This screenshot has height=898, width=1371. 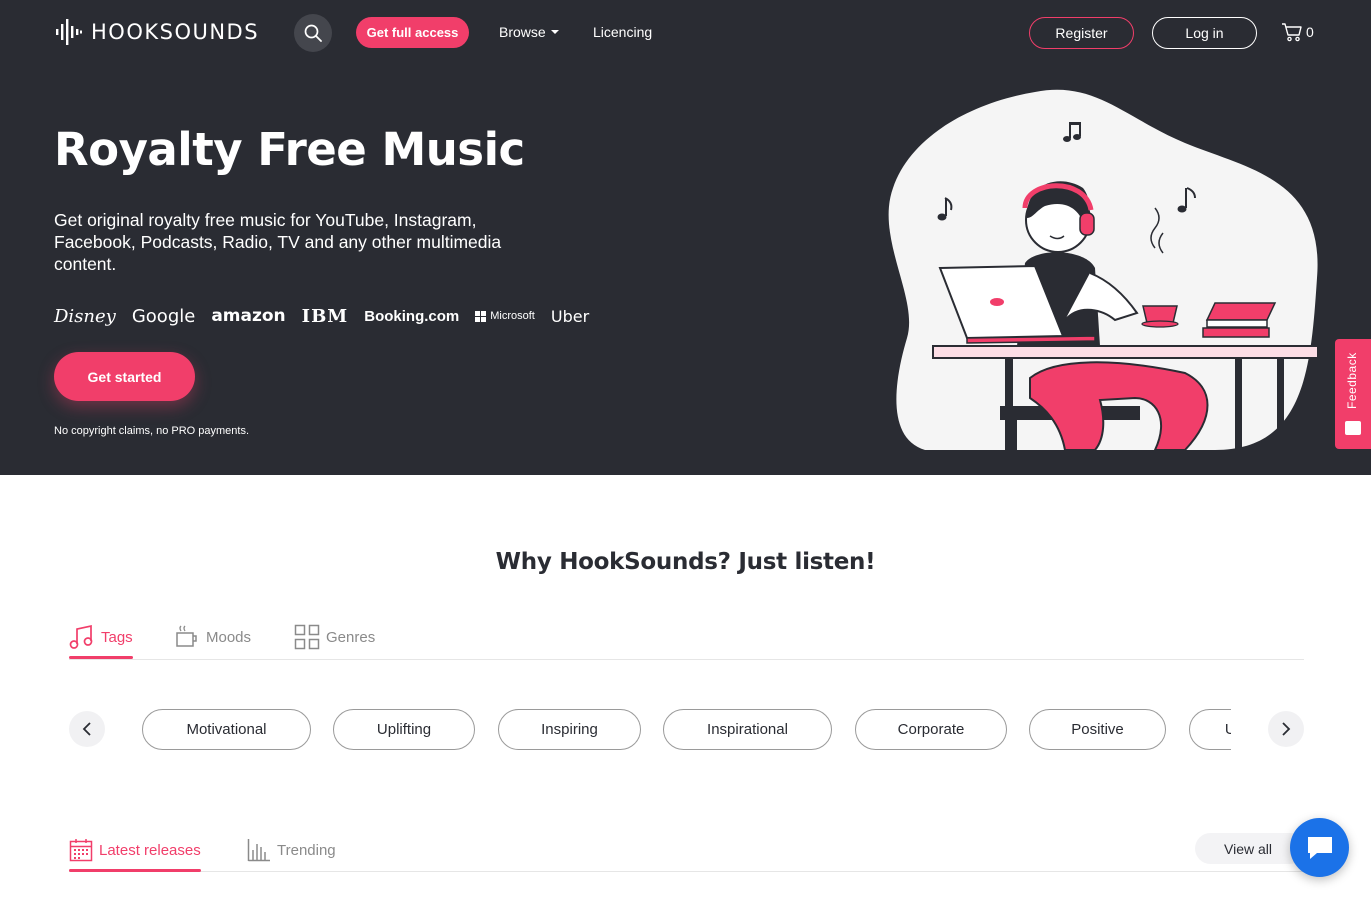 I want to click on tab-genres: Genres, so click(x=334, y=637).